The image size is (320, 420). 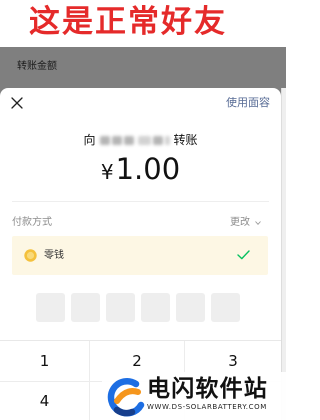 What do you see at coordinates (45, 361) in the screenshot?
I see `keypad-key: 1` at bounding box center [45, 361].